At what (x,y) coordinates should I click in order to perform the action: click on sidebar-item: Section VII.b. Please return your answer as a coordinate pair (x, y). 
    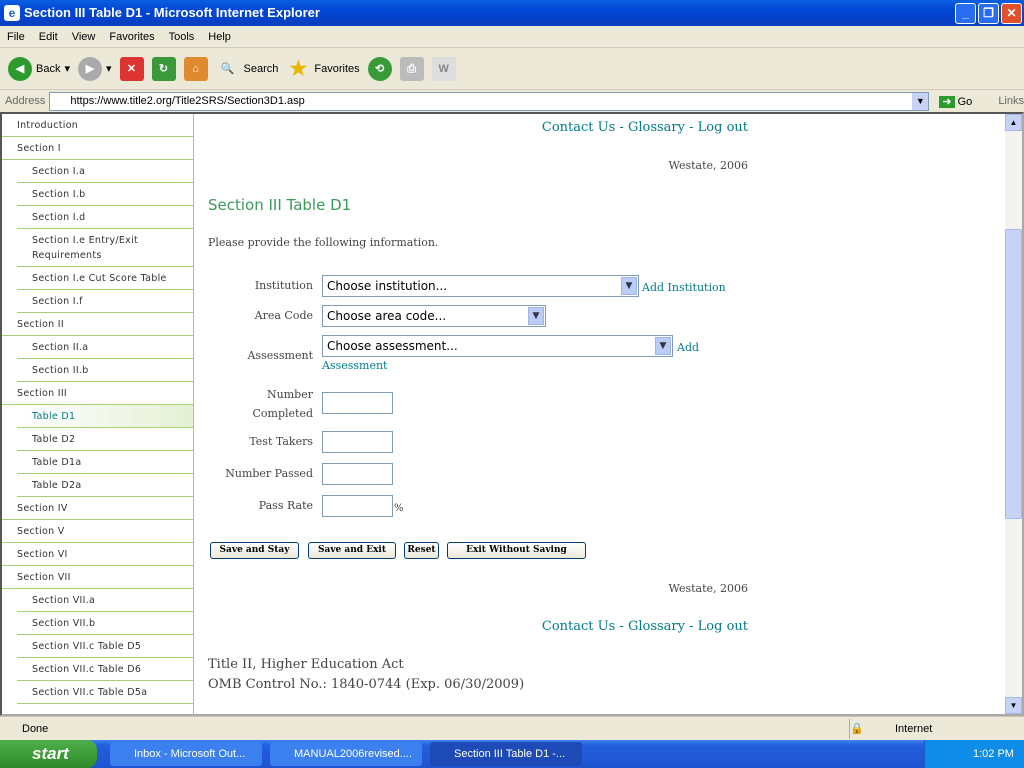
    Looking at the image, I should click on (105, 623).